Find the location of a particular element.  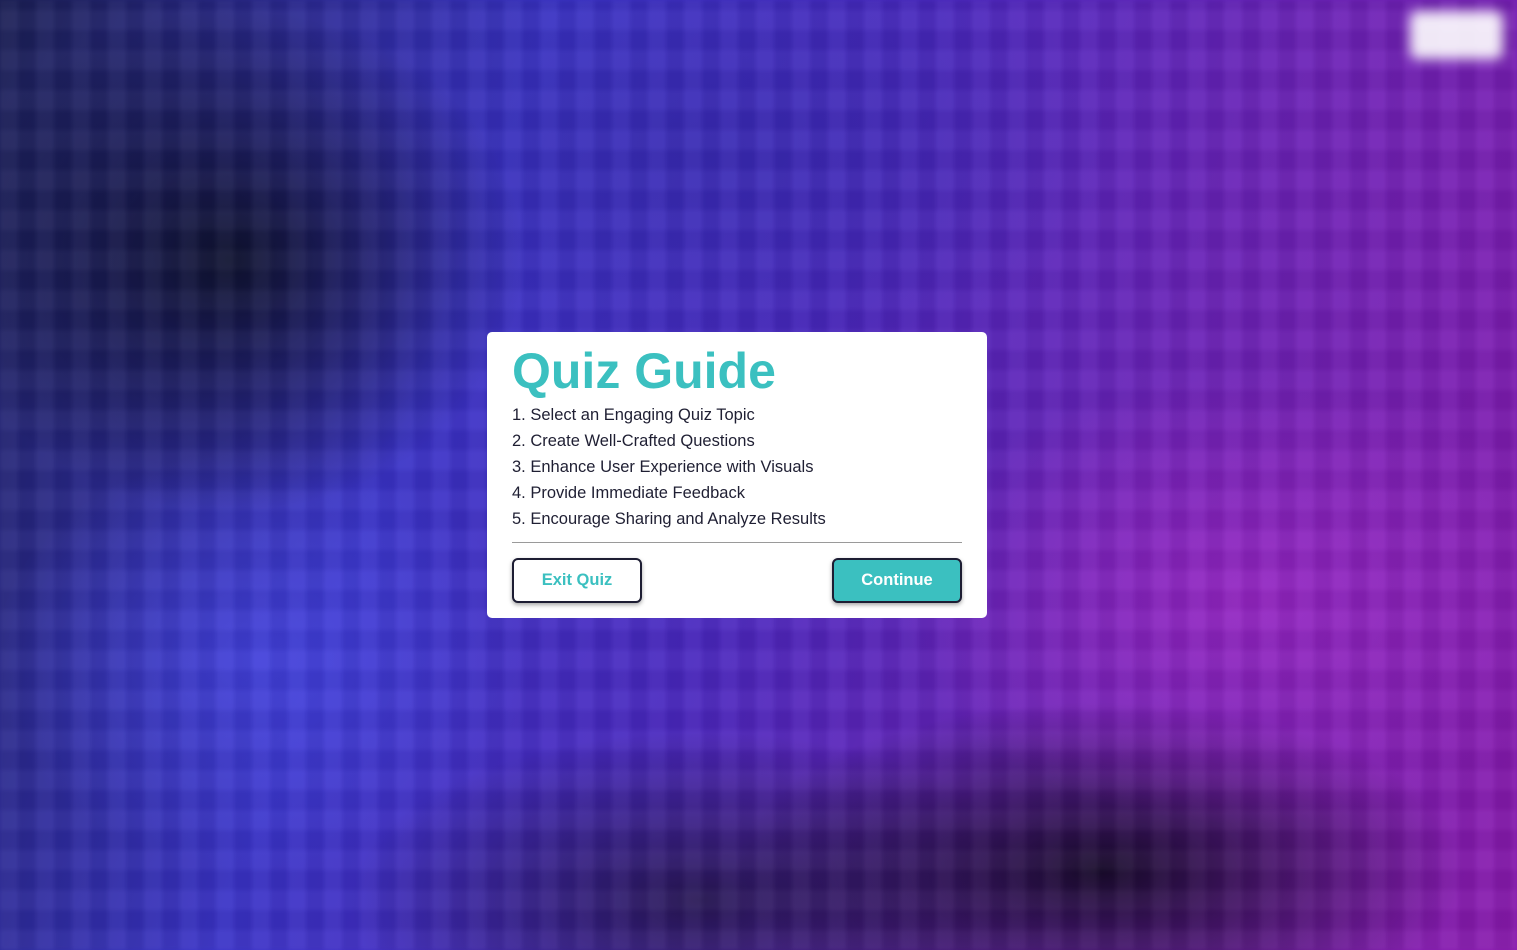

guide-item-1: 1. Select an Engaging Quiz Topic is located at coordinates (633, 415).